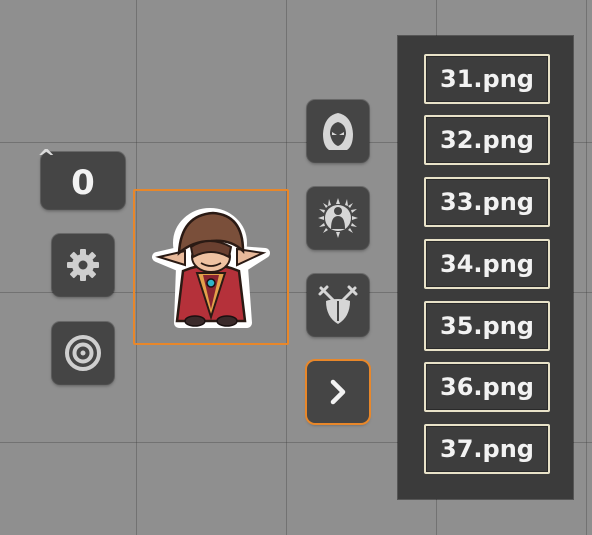 The width and height of the screenshot is (592, 535). I want to click on file-item: 36.png, so click(487, 387).